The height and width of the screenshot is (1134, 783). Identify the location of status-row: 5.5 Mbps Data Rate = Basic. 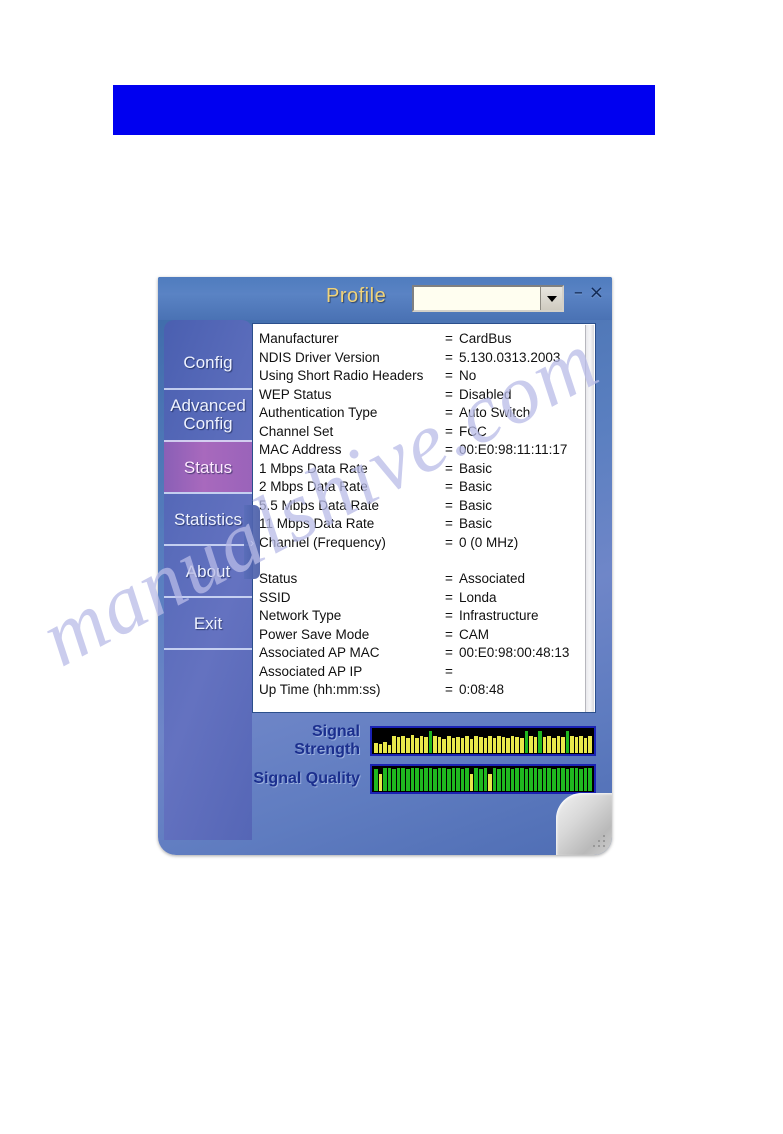
(425, 506).